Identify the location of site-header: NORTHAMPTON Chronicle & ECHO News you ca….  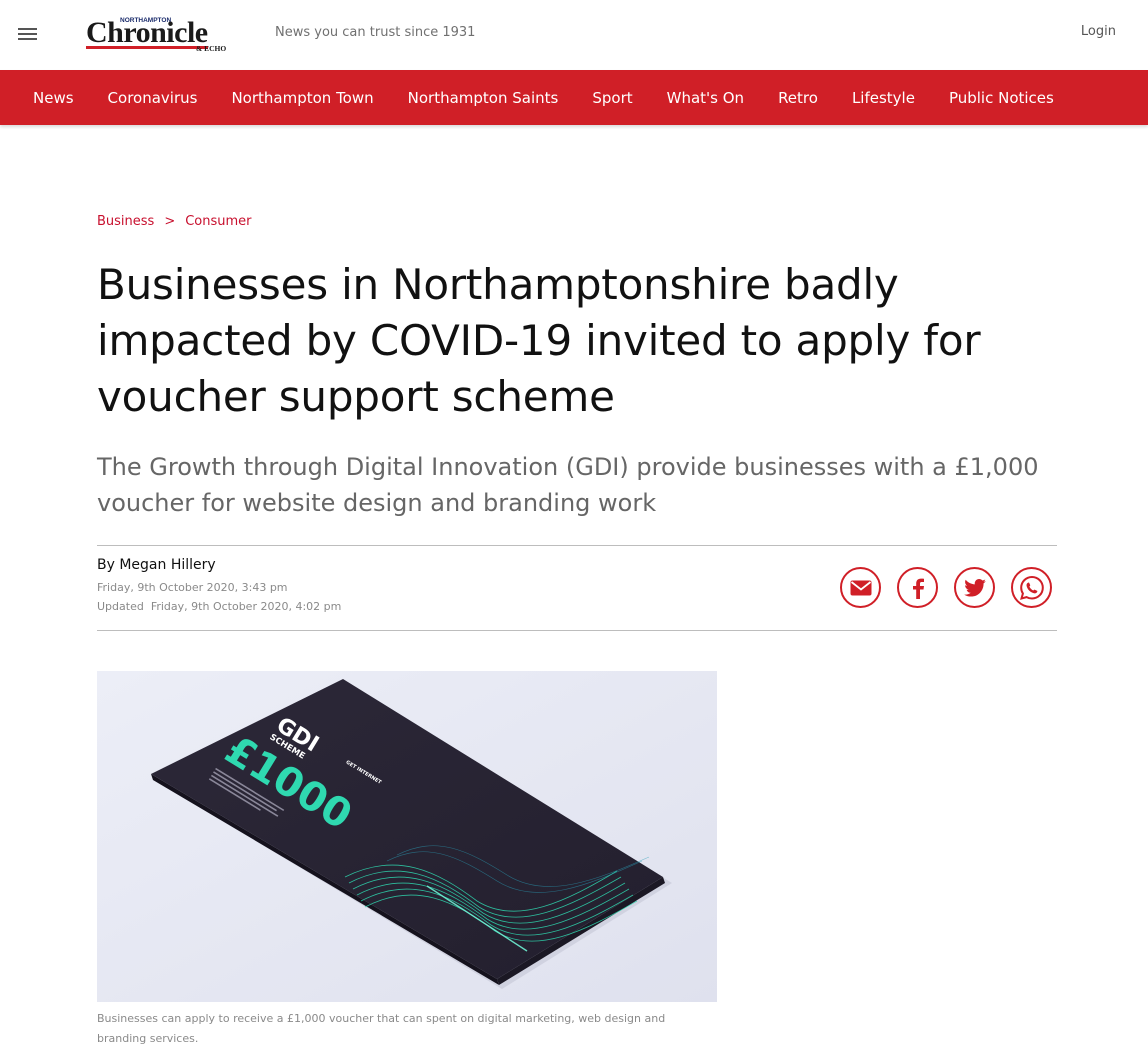
(574, 35).